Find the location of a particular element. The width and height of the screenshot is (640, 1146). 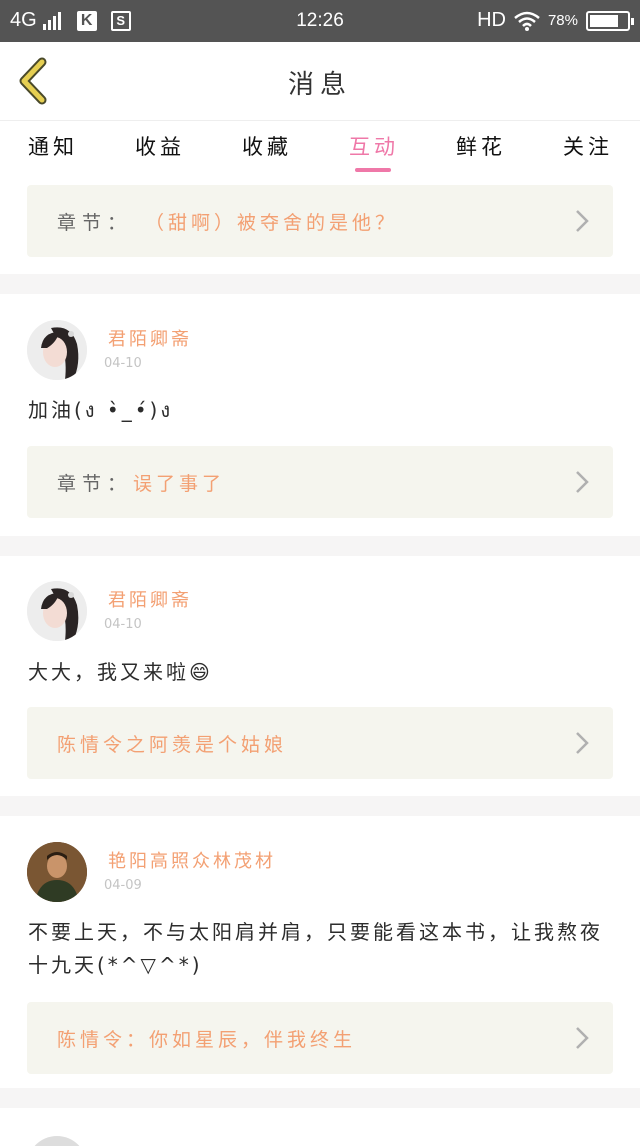

active-tab-indicator is located at coordinates (373, 170).